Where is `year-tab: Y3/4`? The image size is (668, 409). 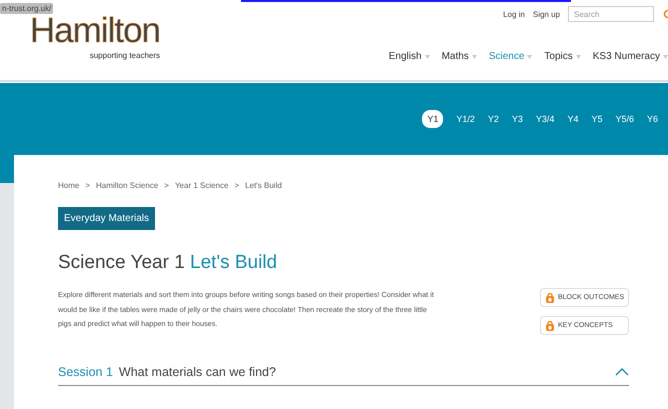 year-tab: Y3/4 is located at coordinates (545, 119).